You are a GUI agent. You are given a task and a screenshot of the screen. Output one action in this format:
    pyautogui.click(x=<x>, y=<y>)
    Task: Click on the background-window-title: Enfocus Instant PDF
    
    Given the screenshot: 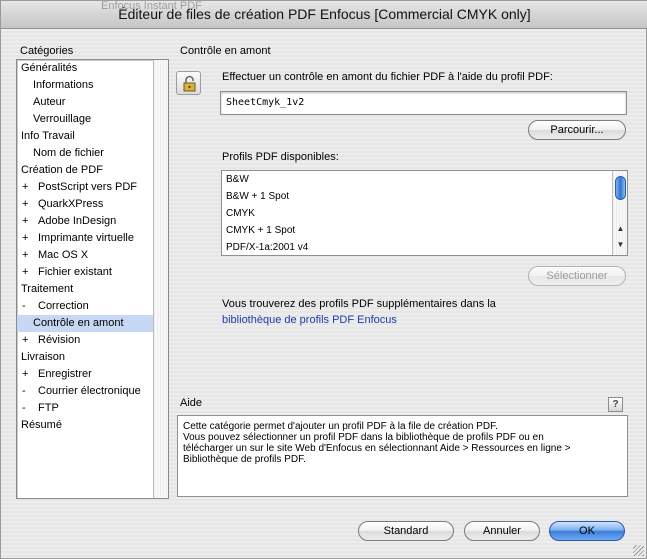 What is the action you would take?
    pyautogui.click(x=151, y=6)
    